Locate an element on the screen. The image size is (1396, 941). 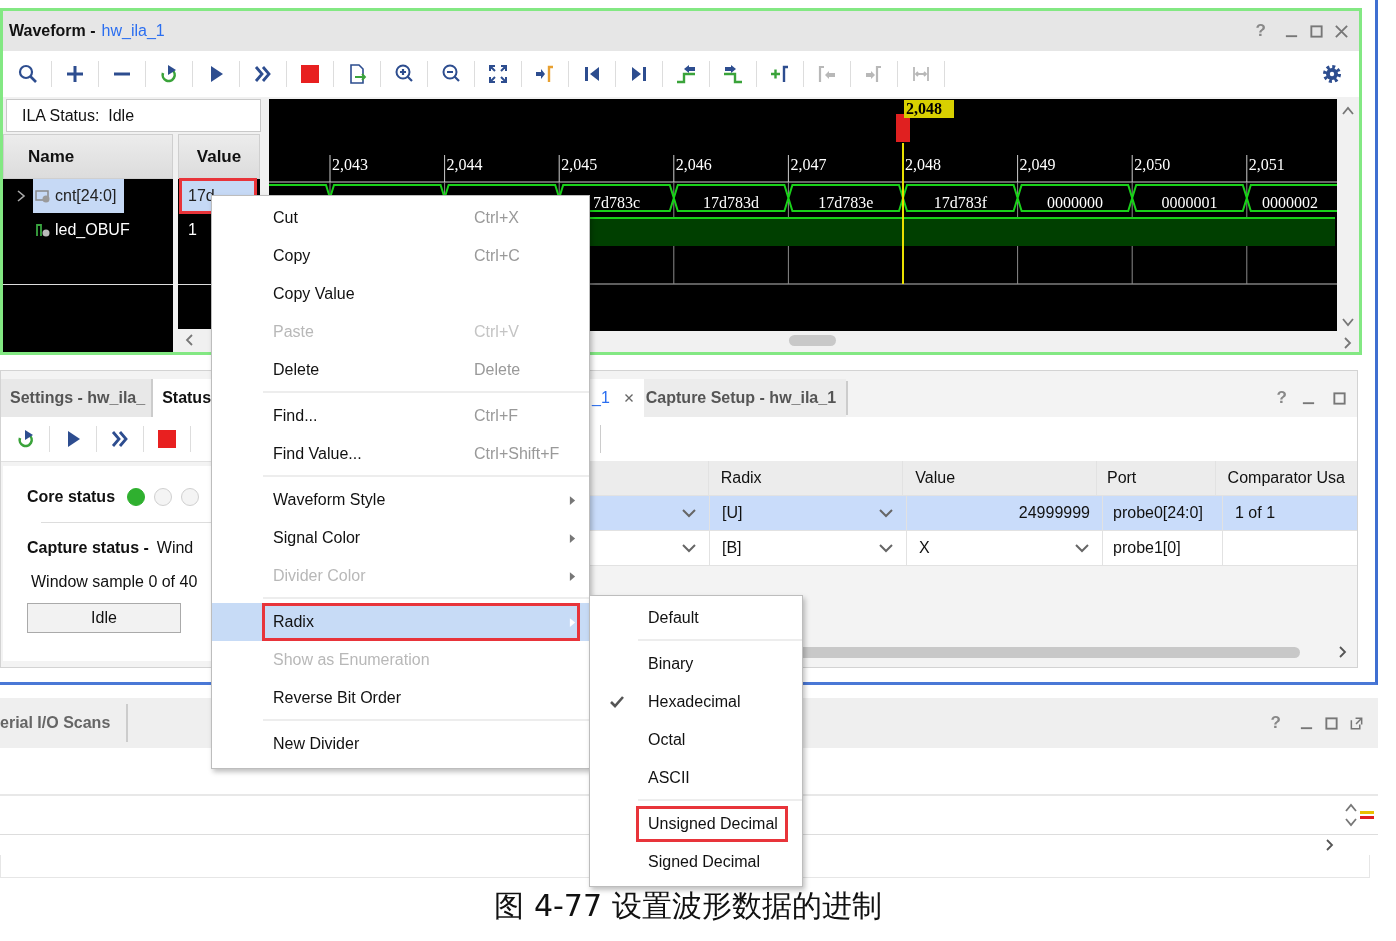
bus-value: 17d783d is located at coordinates (731, 202).